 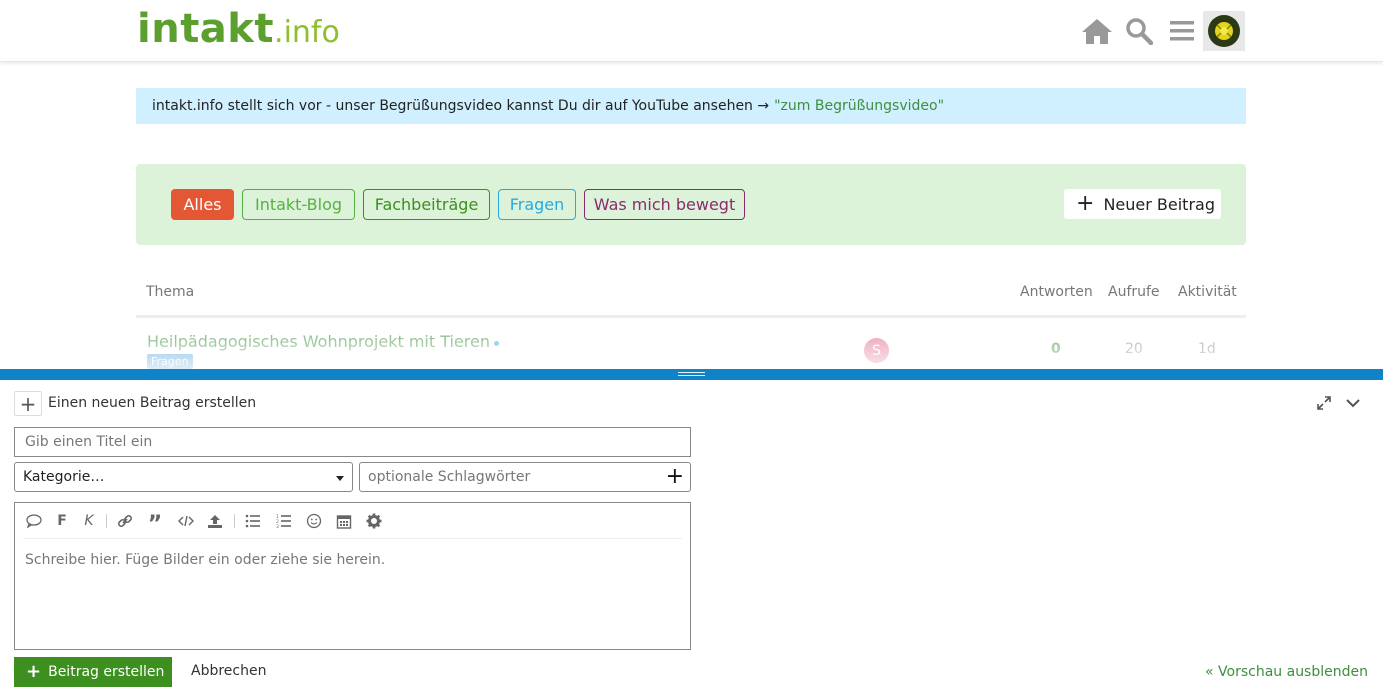 I want to click on editor-toolbar: F K ” 123, so click(x=352, y=521).